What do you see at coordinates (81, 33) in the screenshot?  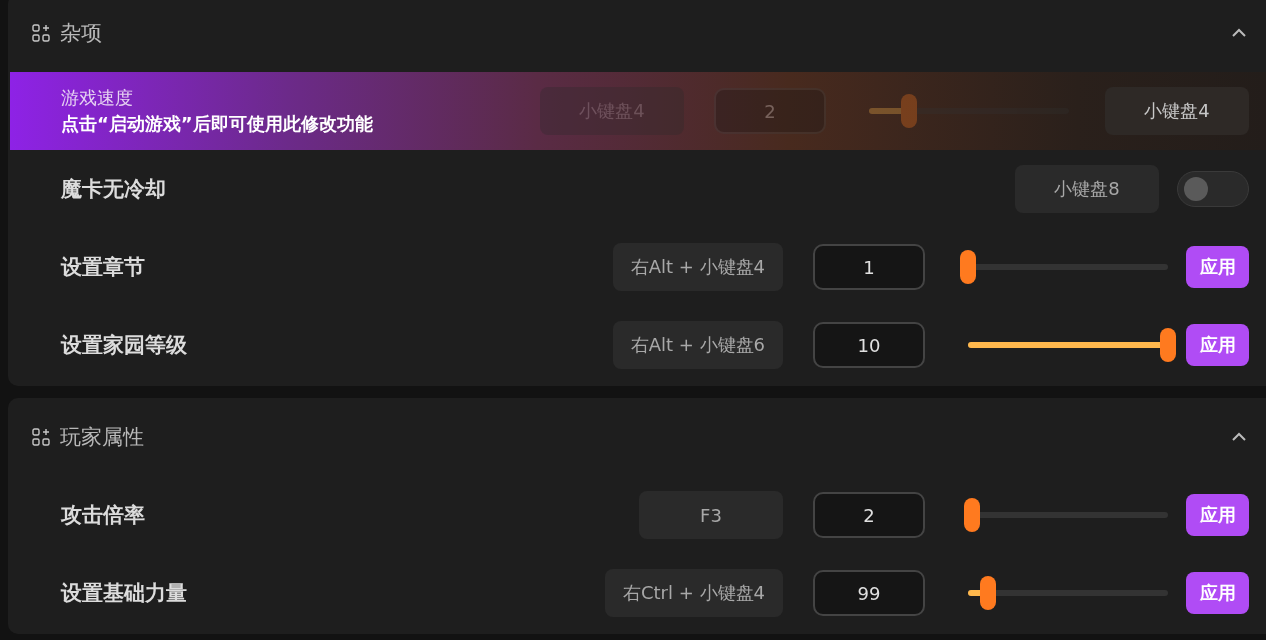 I see `section-title: 杂项` at bounding box center [81, 33].